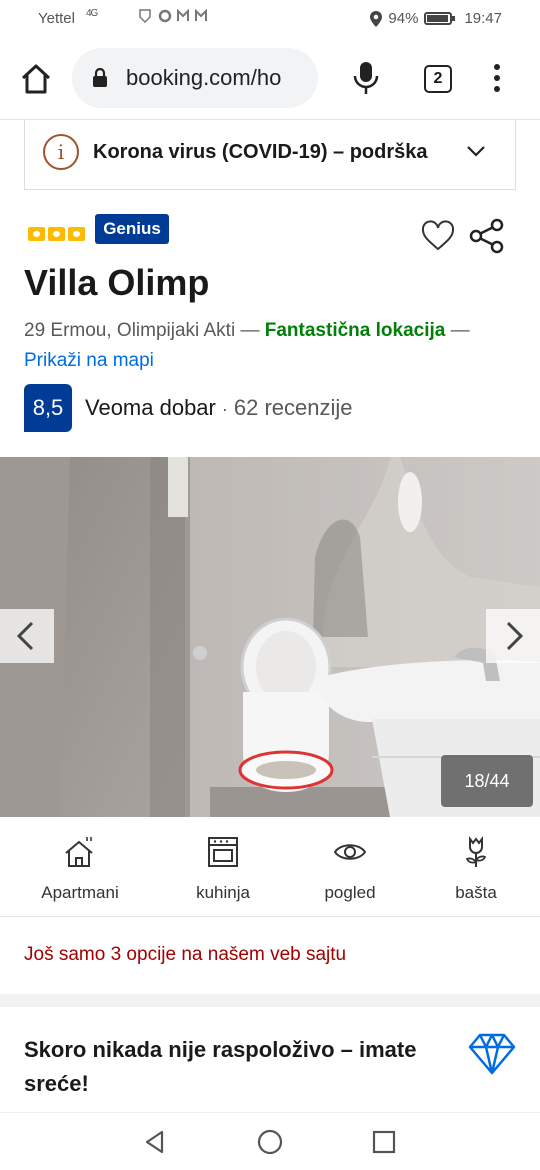 Image resolution: width=540 pixels, height=1170 pixels. What do you see at coordinates (438, 79) in the screenshot?
I see `tab-switcher-button: 2` at bounding box center [438, 79].